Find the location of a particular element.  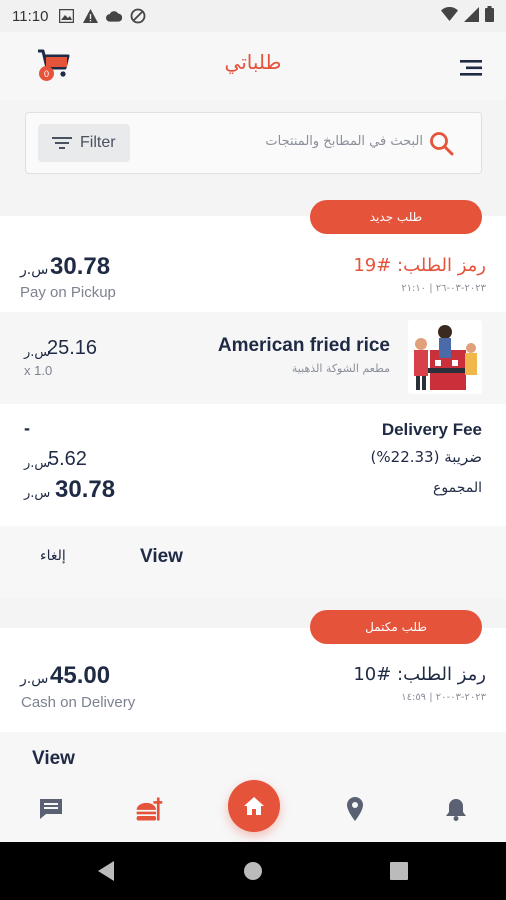

filter-button: Filter is located at coordinates (84, 143).